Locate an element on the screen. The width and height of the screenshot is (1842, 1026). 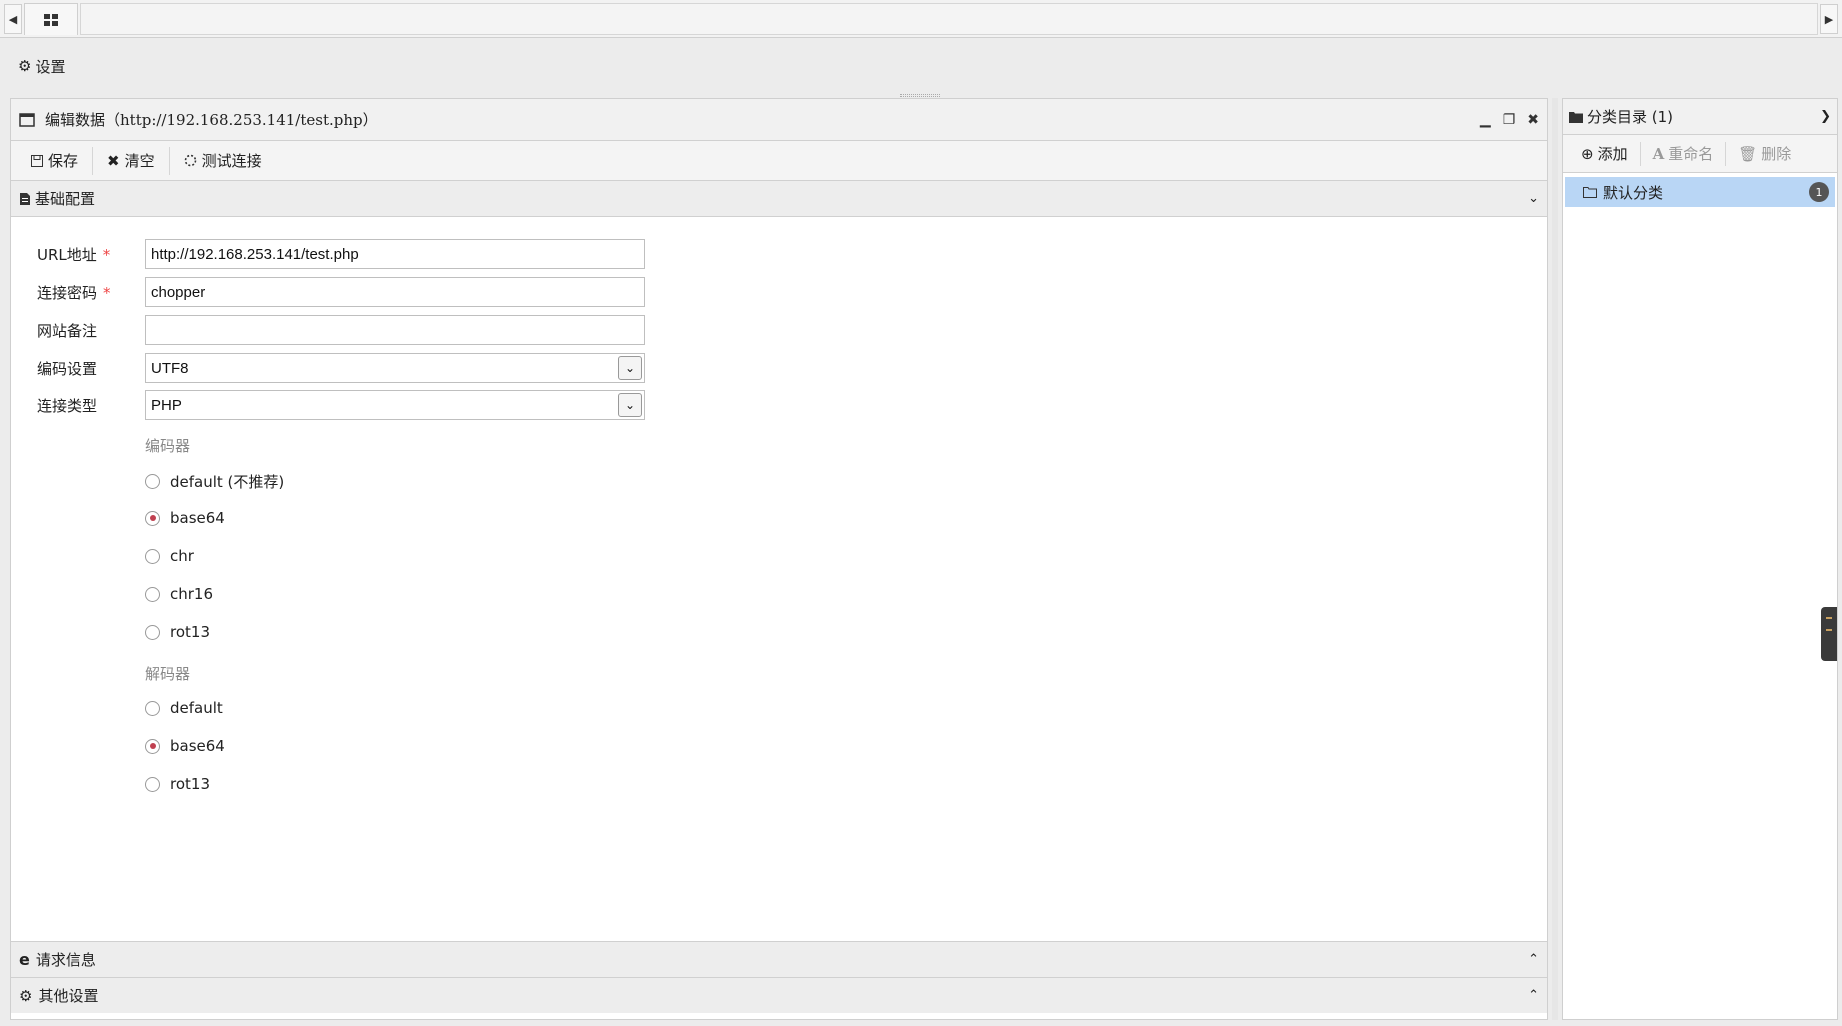
rename-category-button: A 重命名 is located at coordinates (1684, 153).